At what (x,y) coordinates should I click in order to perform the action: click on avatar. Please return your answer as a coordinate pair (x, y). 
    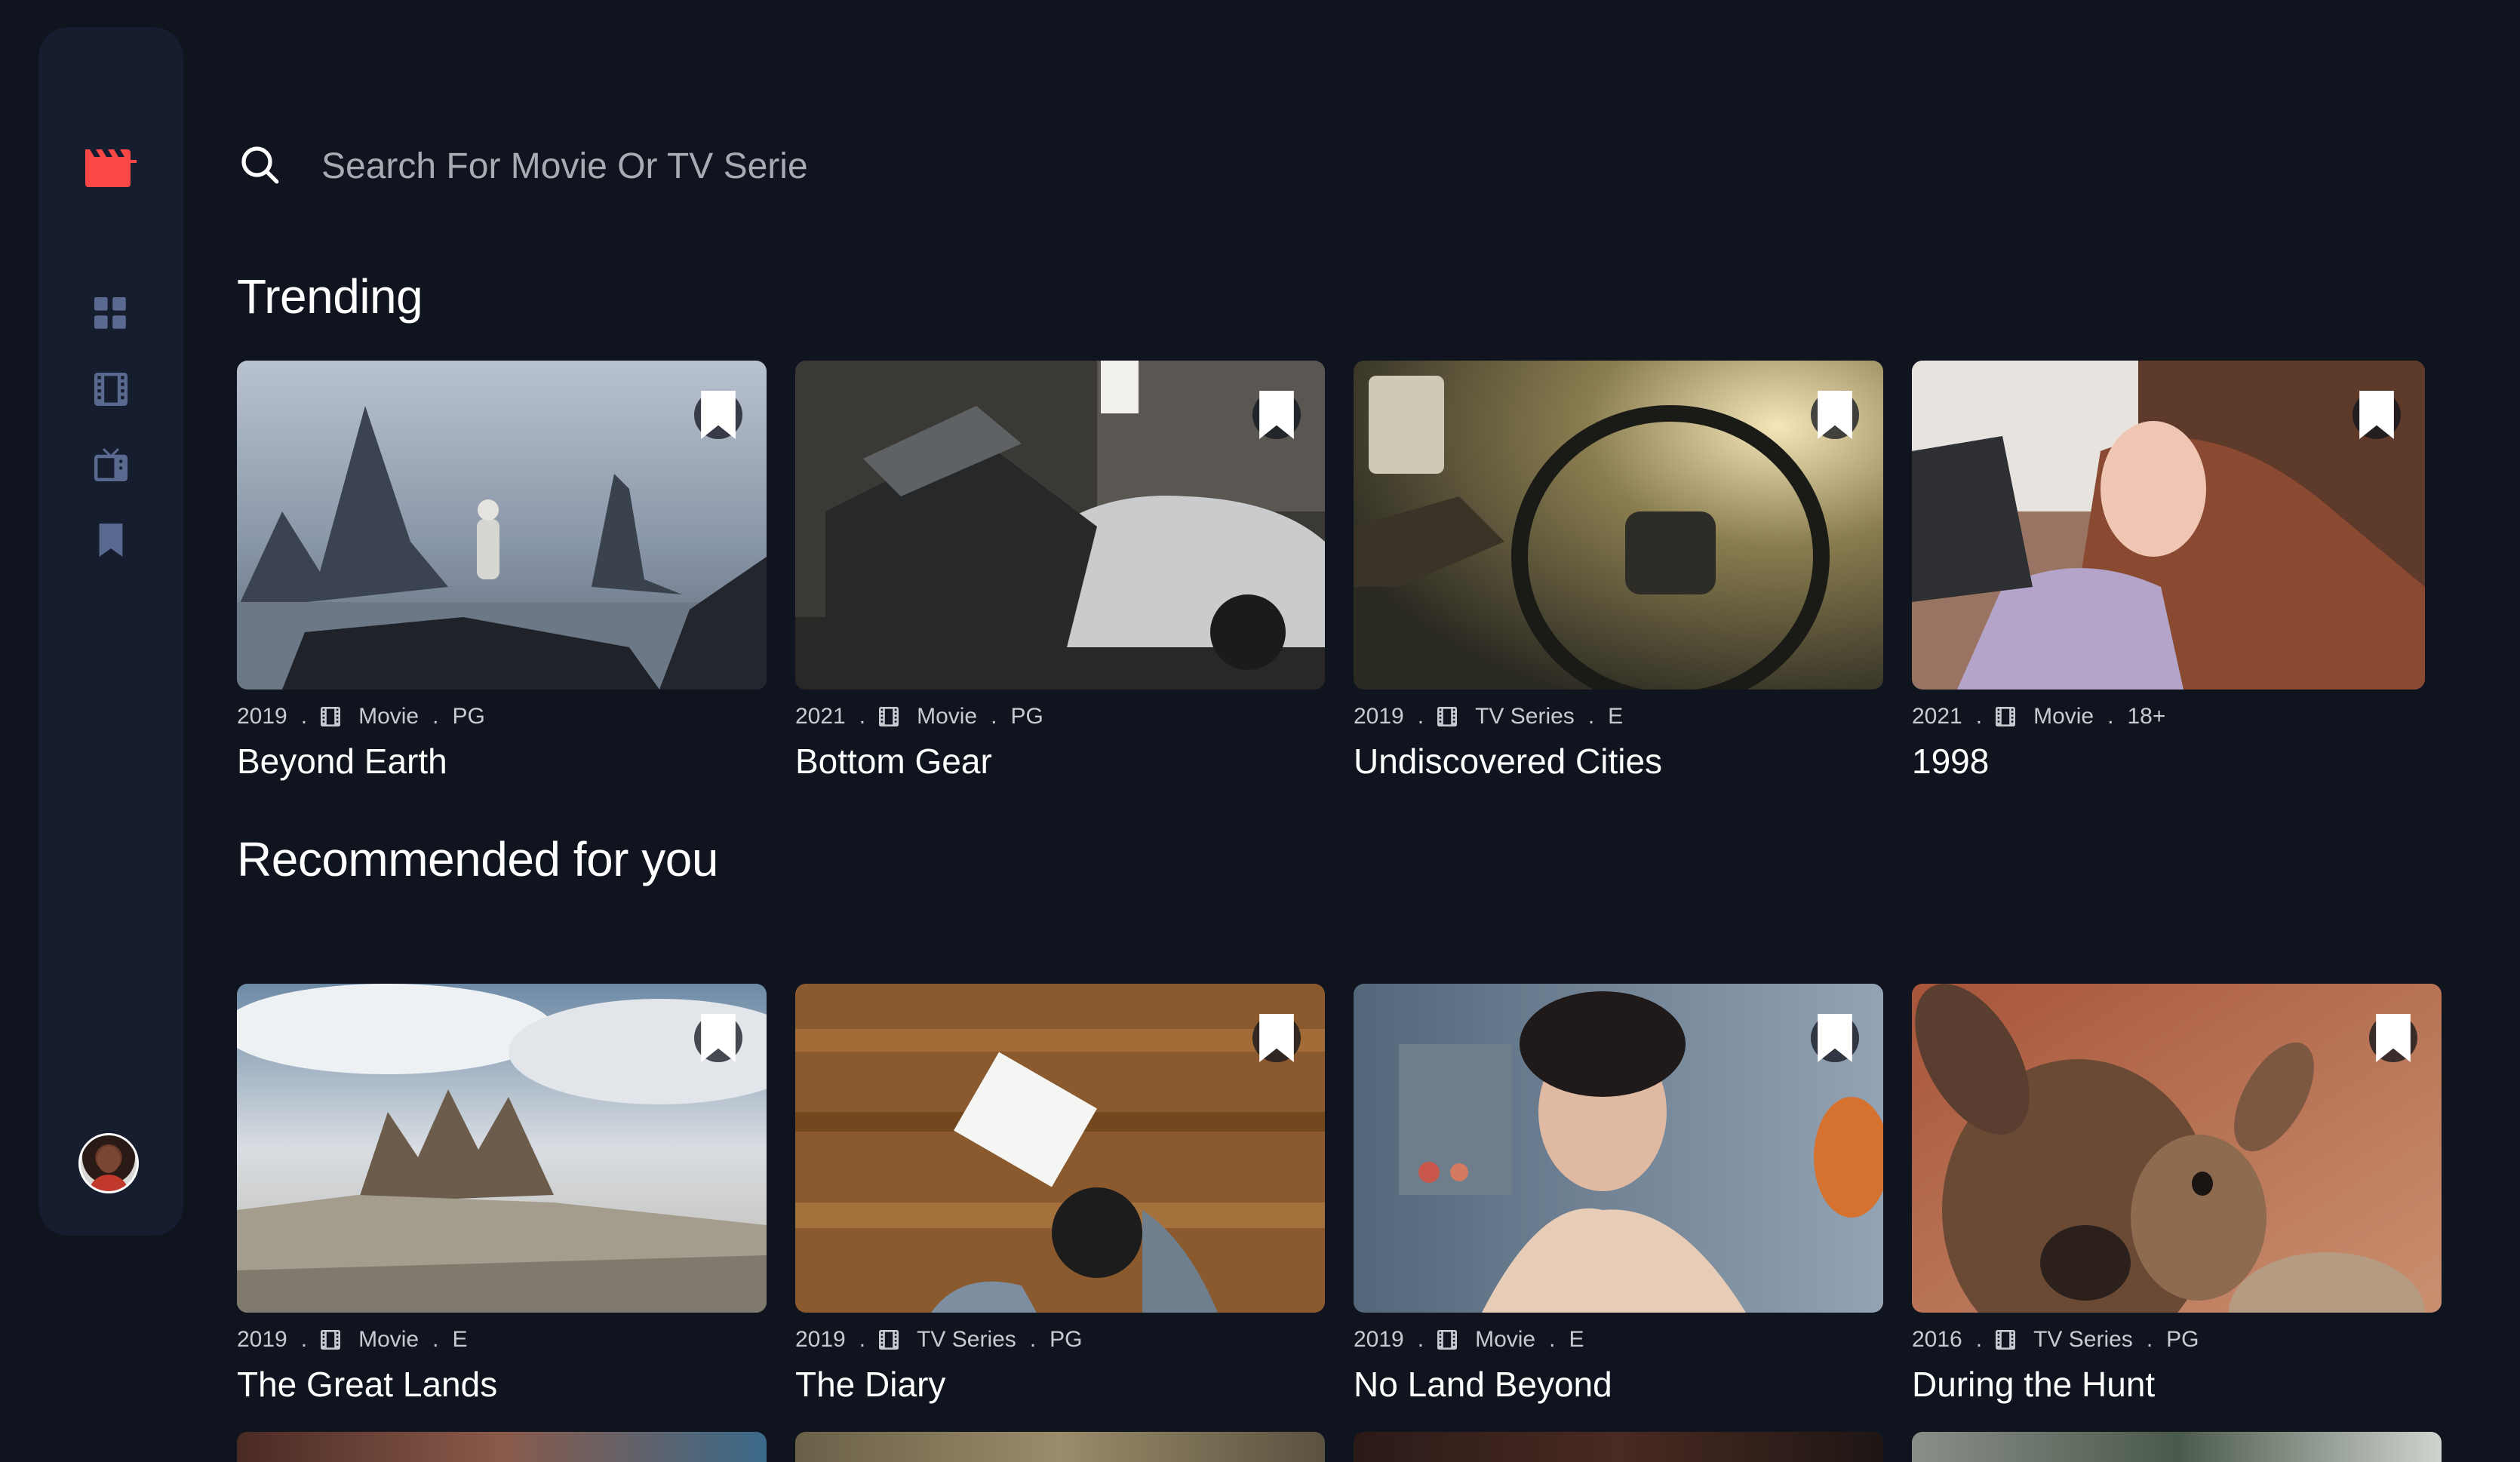
    Looking at the image, I should click on (108, 1163).